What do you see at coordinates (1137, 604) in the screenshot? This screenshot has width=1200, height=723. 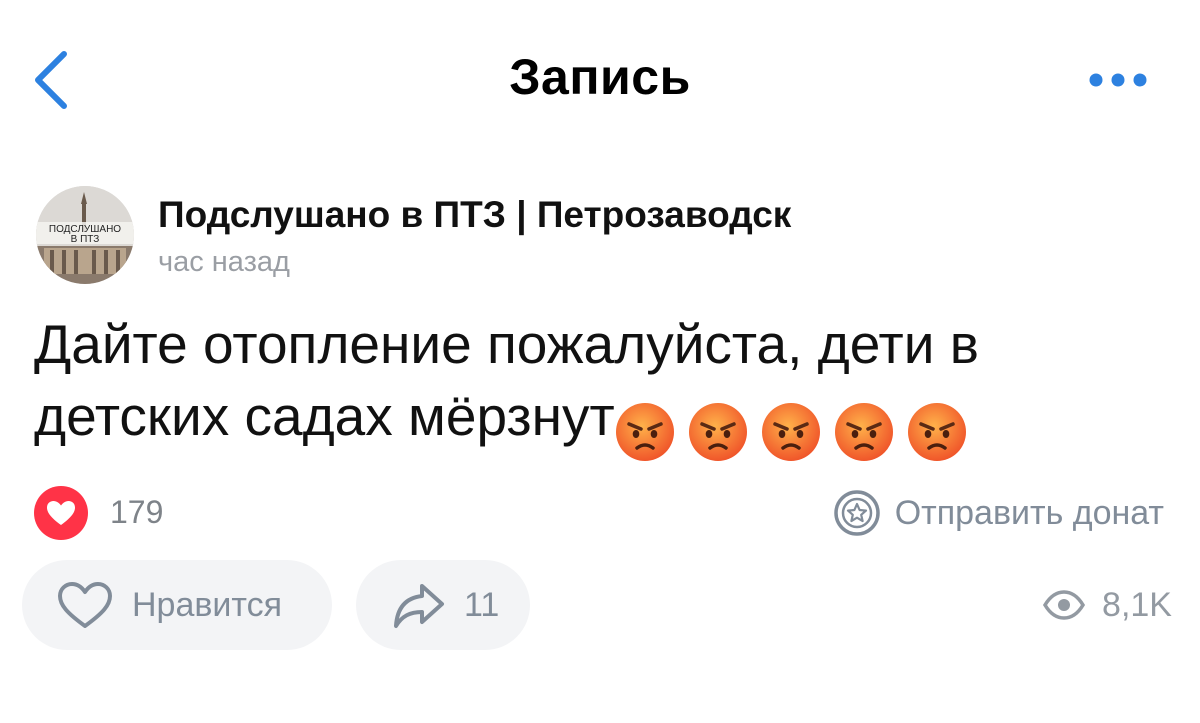 I see `views-count: 8,1K` at bounding box center [1137, 604].